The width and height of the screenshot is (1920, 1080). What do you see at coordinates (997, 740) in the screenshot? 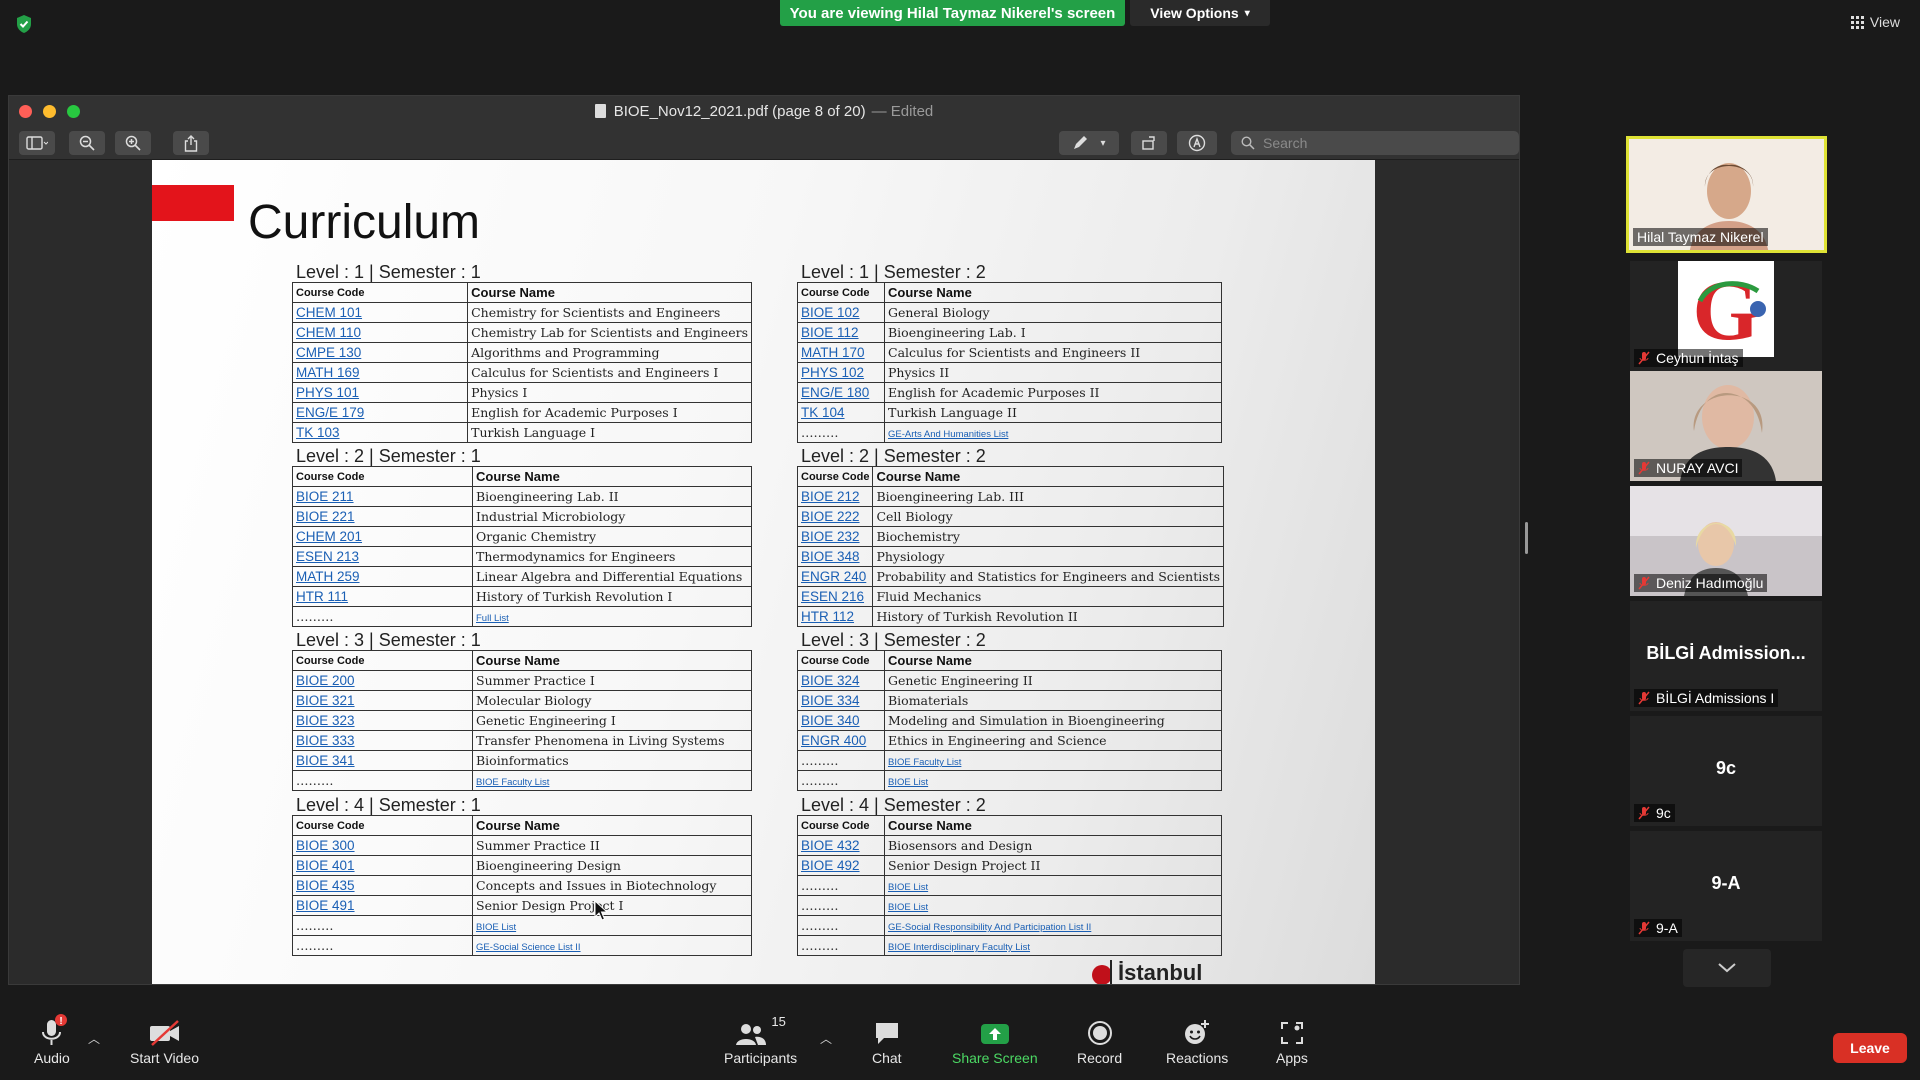
I see `course-name: Ethics in Engineering and Science` at bounding box center [997, 740].